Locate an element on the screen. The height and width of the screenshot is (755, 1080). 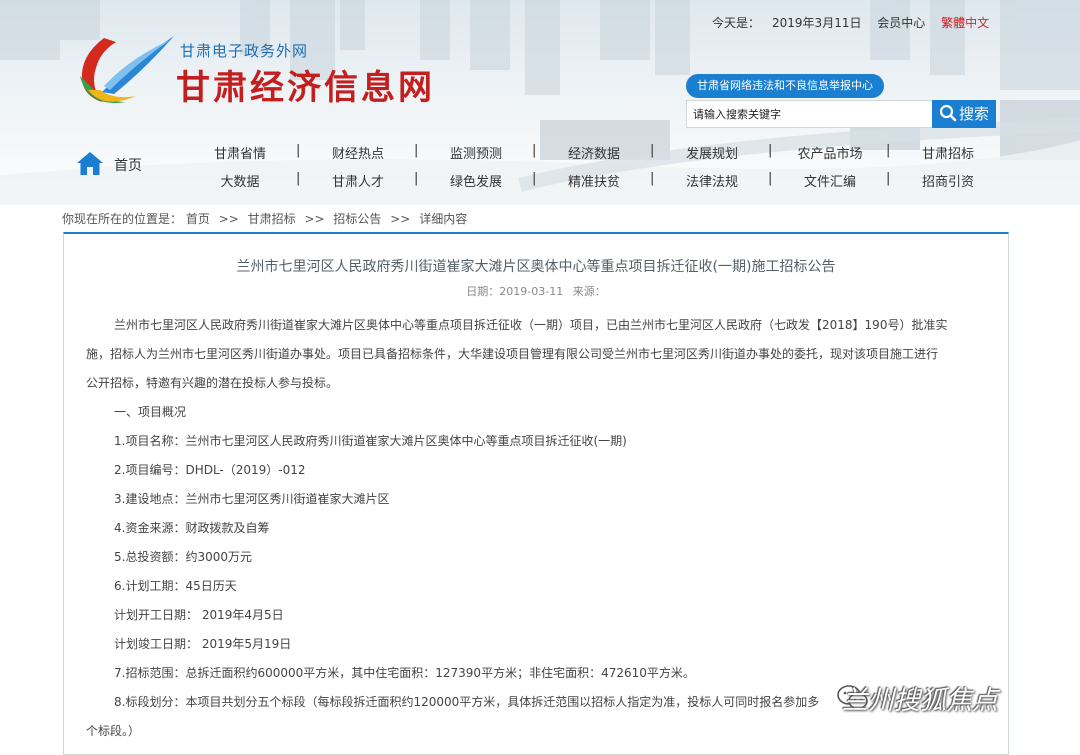
nav-item-gansu-info: 甘肃省情 is located at coordinates (240, 152).